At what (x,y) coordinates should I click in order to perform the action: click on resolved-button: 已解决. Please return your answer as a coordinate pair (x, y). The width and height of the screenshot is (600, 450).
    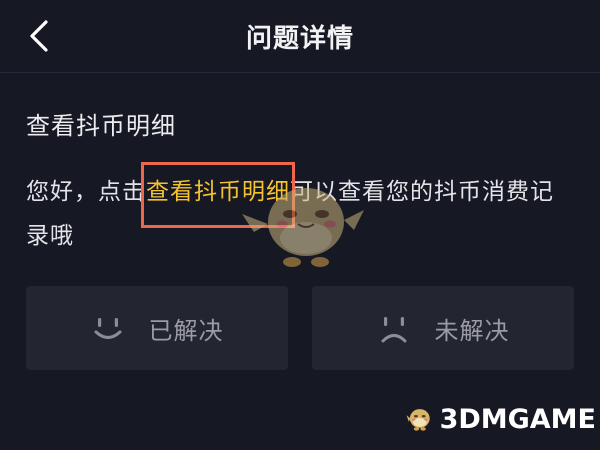
    Looking at the image, I should click on (157, 328).